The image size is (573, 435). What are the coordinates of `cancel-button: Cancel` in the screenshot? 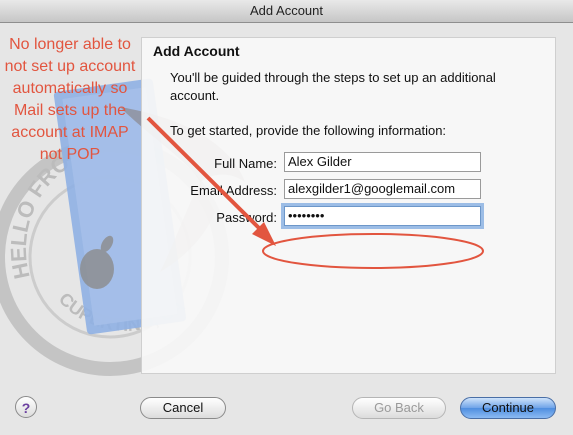 It's located at (183, 408).